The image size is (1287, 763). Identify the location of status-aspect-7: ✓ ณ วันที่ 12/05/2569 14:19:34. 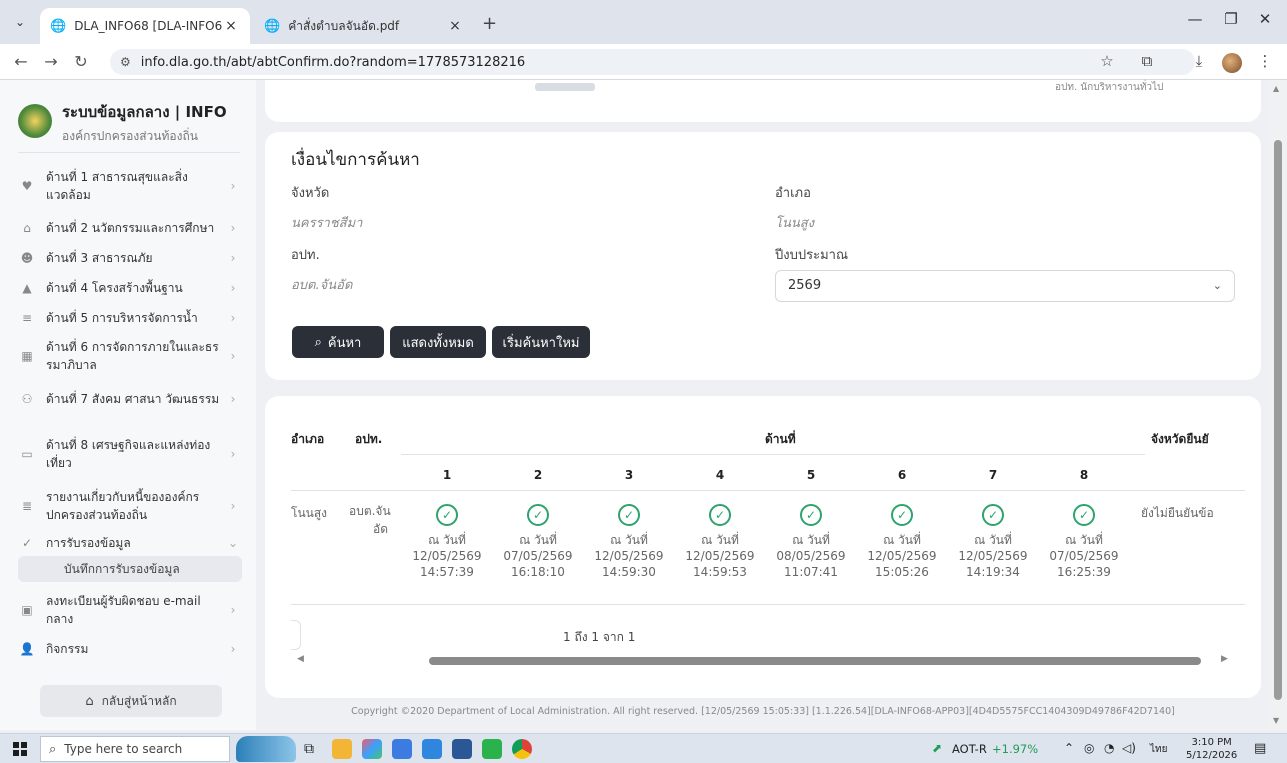
(993, 542).